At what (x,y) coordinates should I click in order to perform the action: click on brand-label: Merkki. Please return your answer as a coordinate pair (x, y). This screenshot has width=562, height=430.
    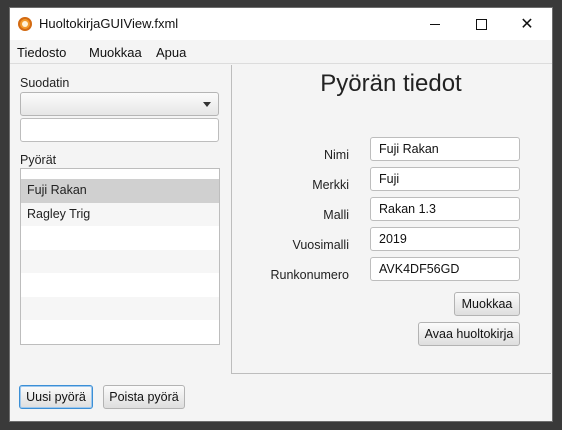
    Looking at the image, I should click on (330, 185).